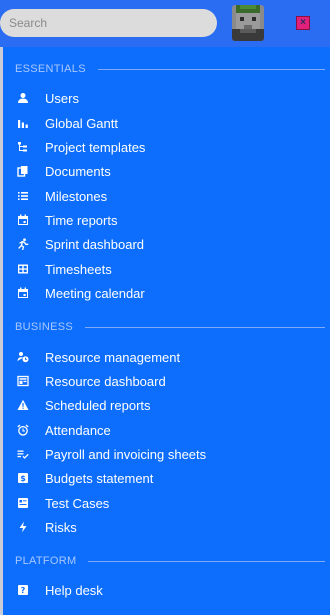 Image resolution: width=330 pixels, height=615 pixels. Describe the element at coordinates (167, 503) in the screenshot. I see `menu-item-test-cases: Test Cases` at that location.